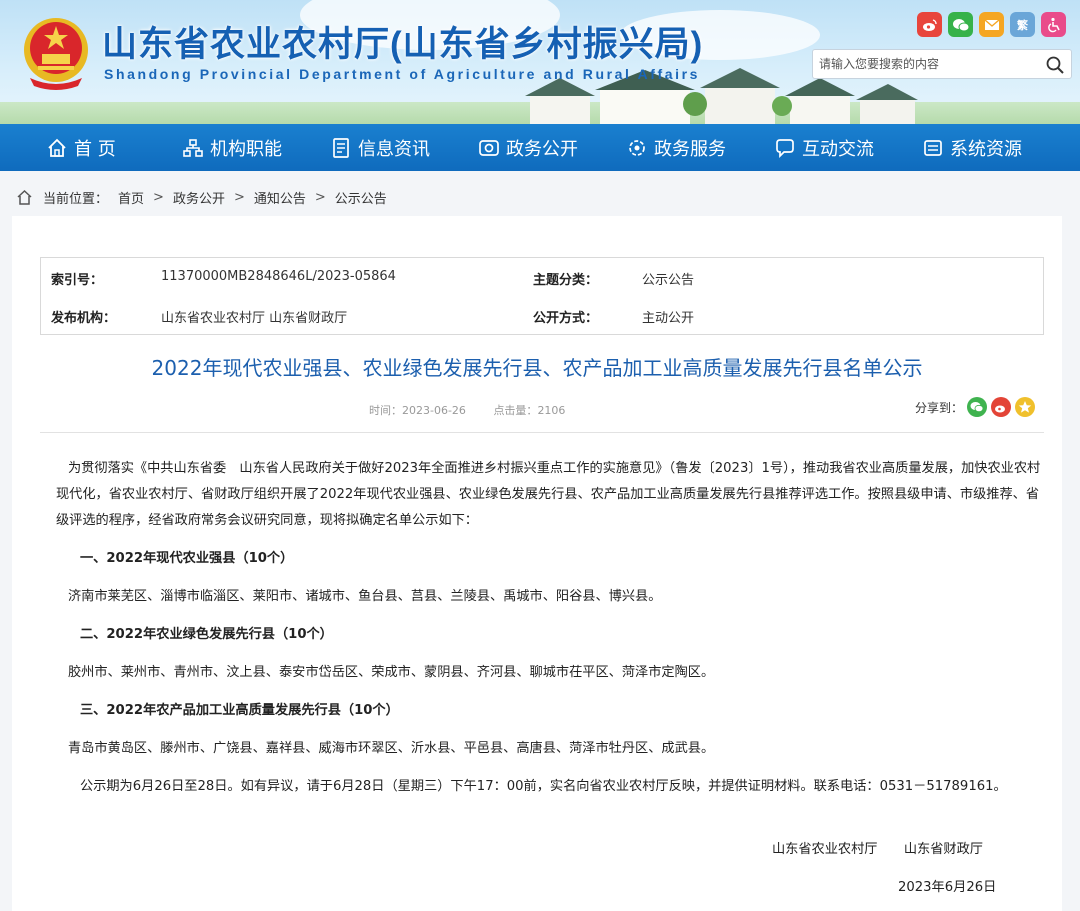  I want to click on share-qzone-icon, so click(1025, 407).